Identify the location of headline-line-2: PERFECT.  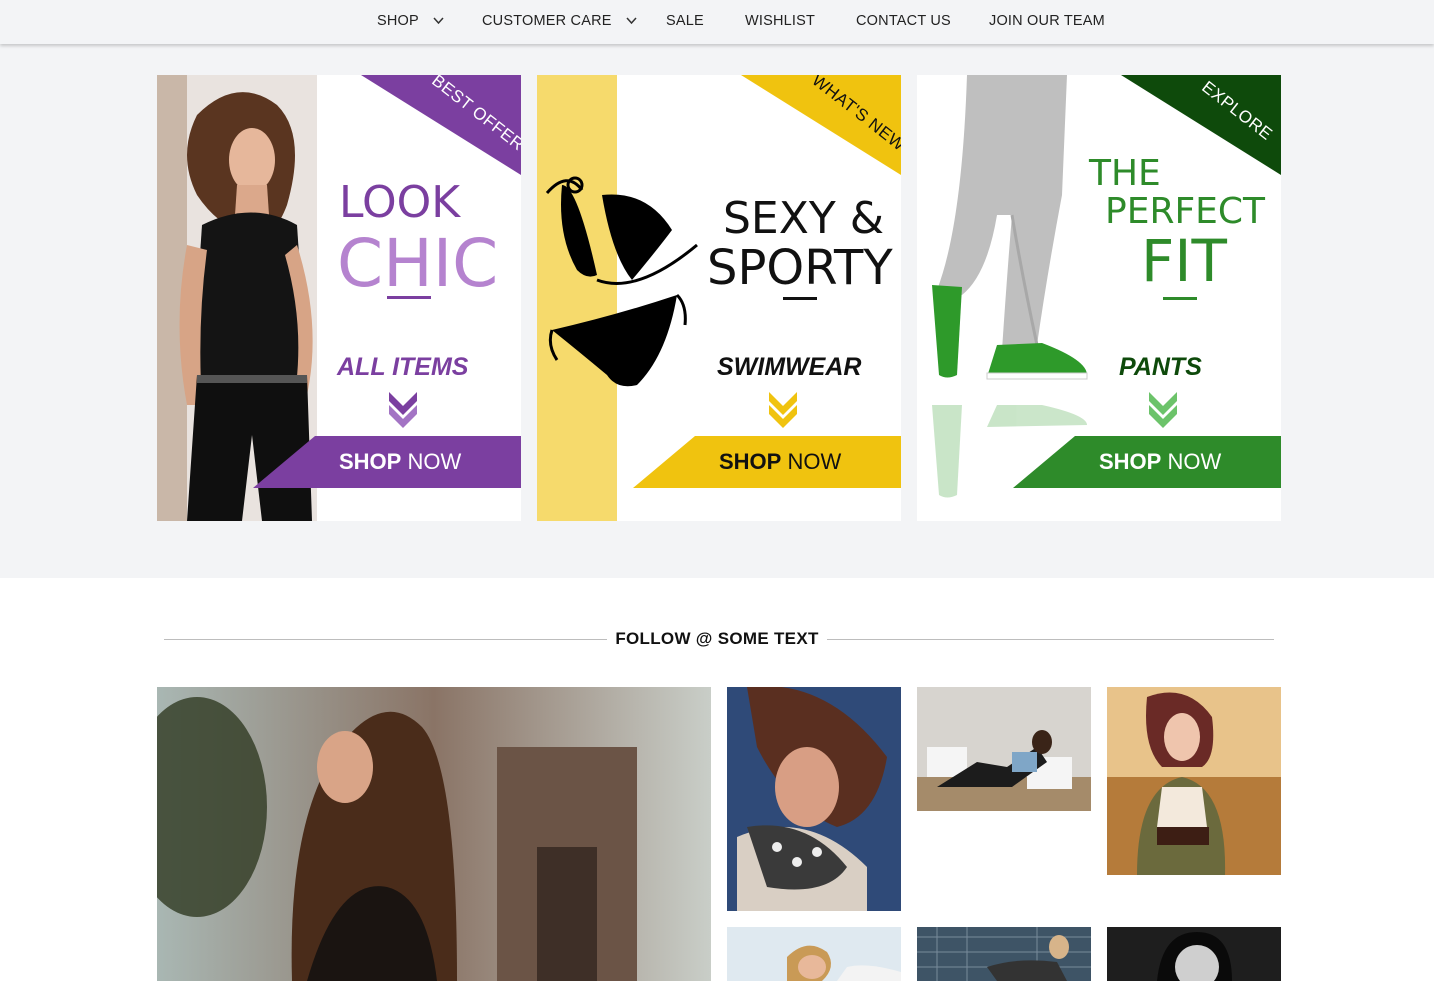
(1185, 211).